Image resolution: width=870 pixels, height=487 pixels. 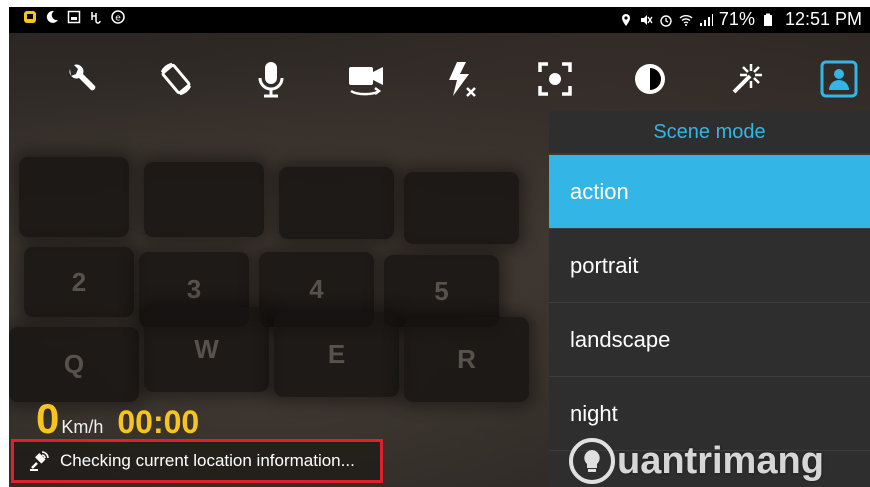 What do you see at coordinates (96, 18) in the screenshot?
I see `usb-debug-icon` at bounding box center [96, 18].